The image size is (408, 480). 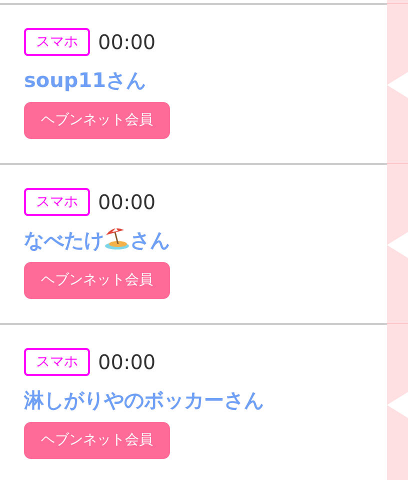 I want to click on user-name: 淋しがりやのボッカーさん, so click(x=144, y=400).